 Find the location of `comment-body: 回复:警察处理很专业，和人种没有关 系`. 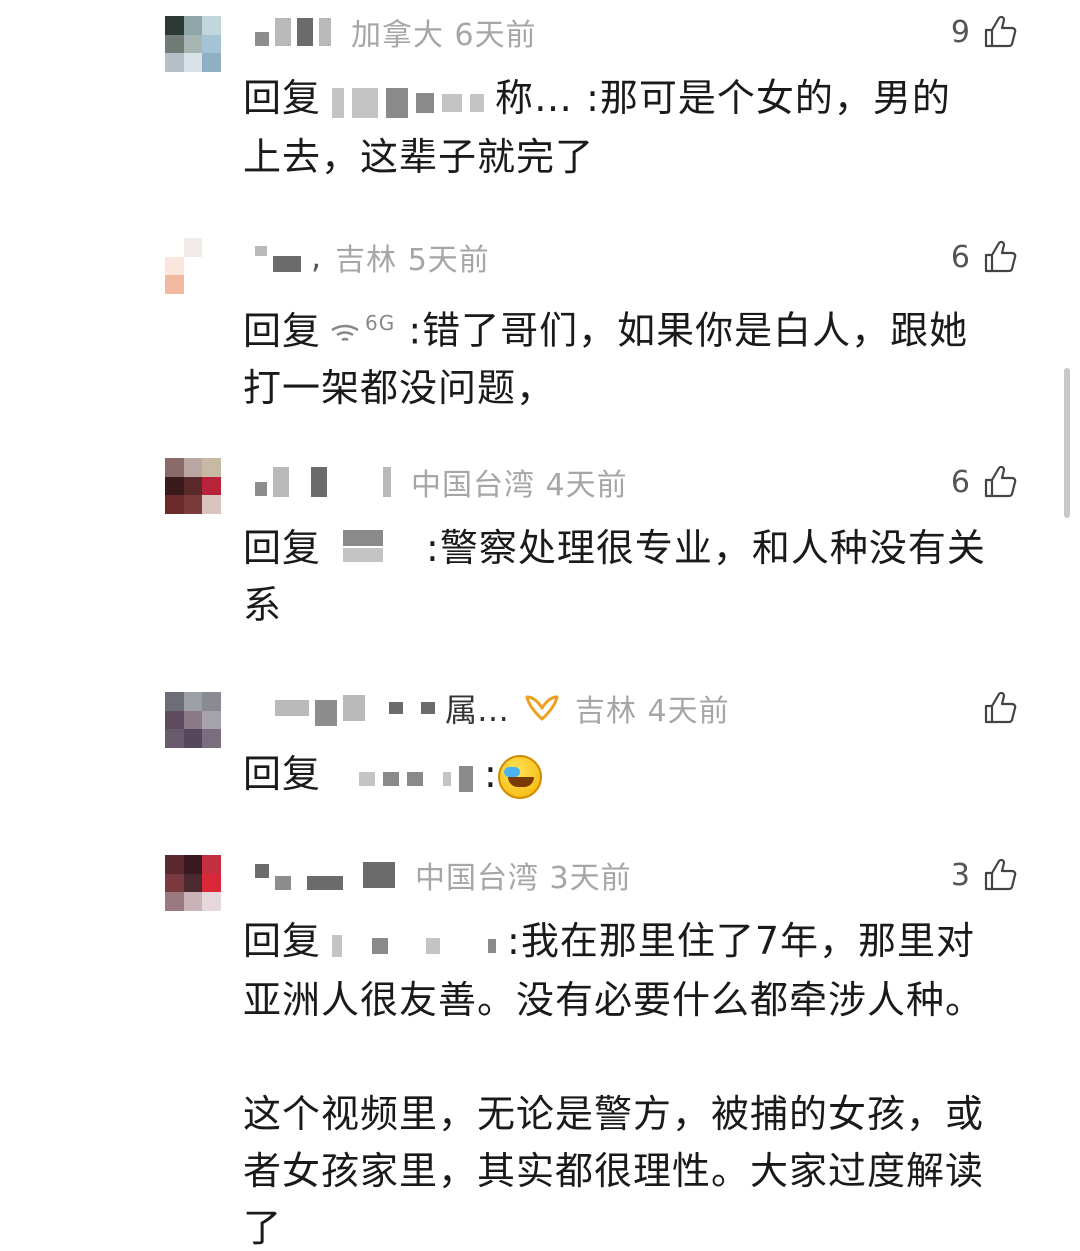

comment-body: 回复:警察处理很专业，和人种没有关 系 is located at coordinates (638, 577).